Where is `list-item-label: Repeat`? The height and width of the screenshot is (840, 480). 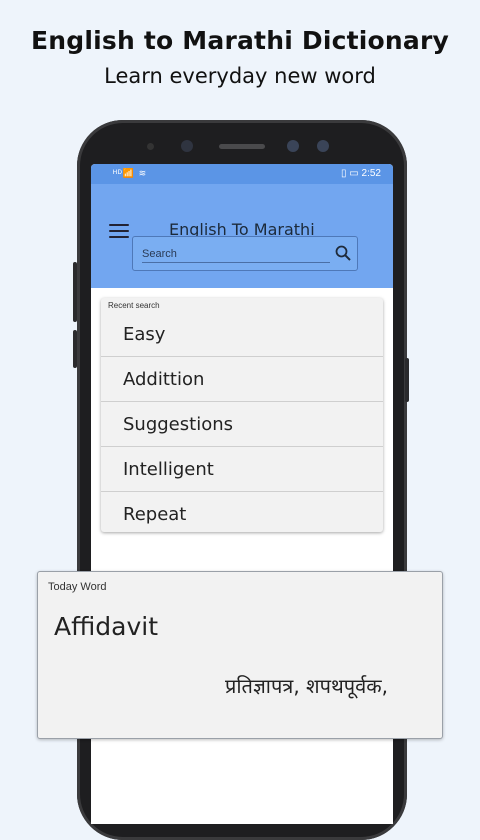
list-item-label: Repeat is located at coordinates (155, 514).